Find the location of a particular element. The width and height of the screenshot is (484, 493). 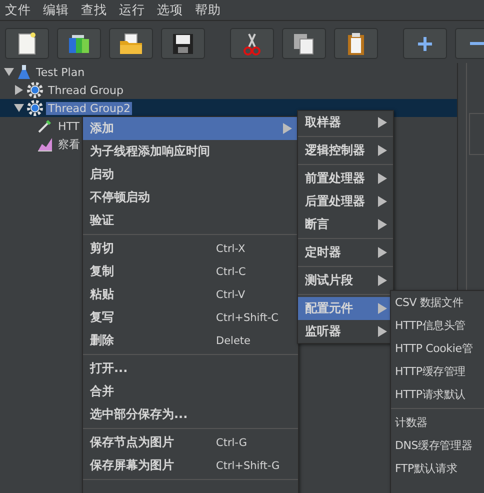

menu-item: 复制 Ctrl-C is located at coordinates (190, 271).